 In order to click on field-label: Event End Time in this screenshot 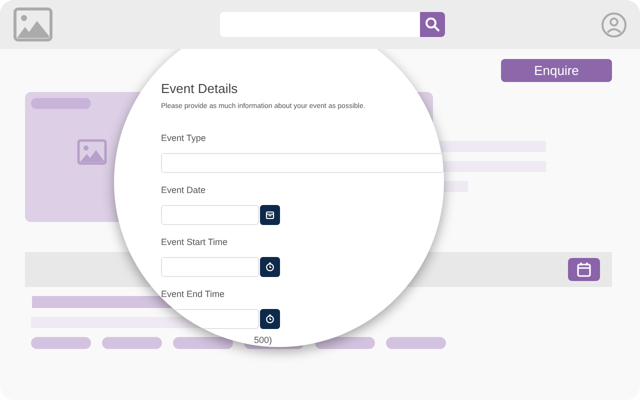, I will do `click(193, 294)`.